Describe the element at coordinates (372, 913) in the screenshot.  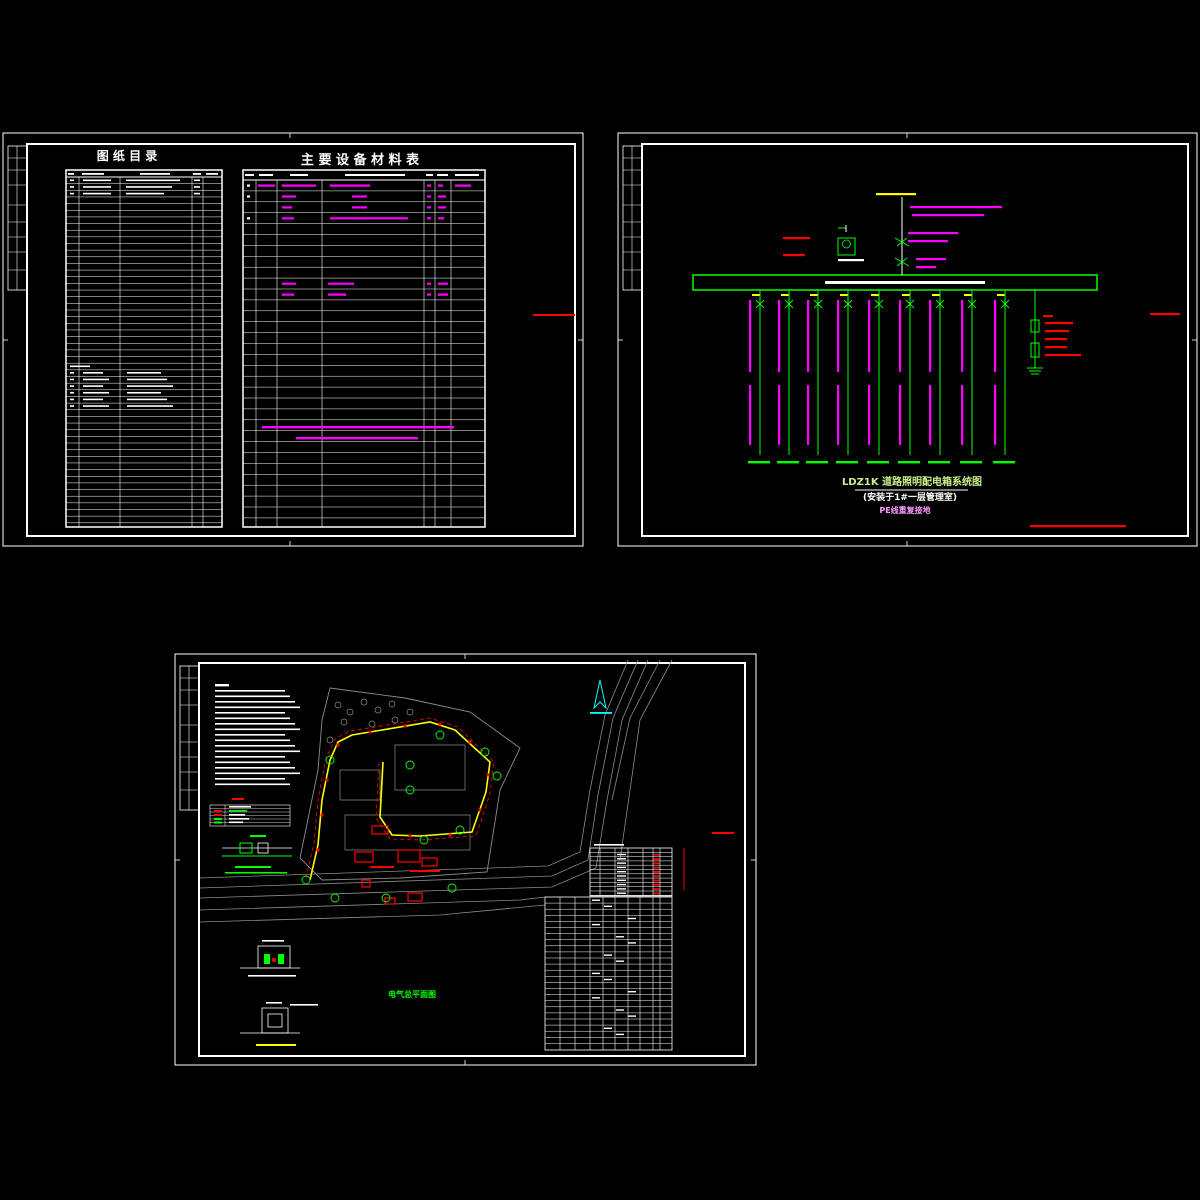
I see `road-edge` at that location.